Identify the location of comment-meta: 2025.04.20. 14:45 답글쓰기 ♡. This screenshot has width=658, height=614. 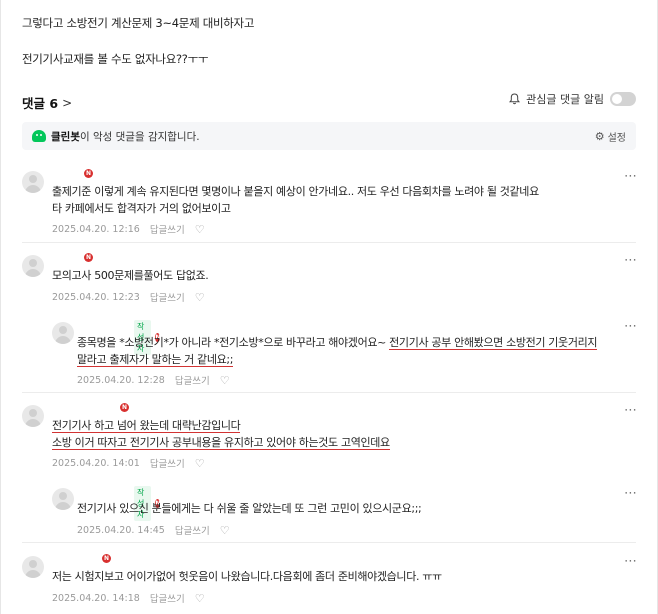
(153, 530).